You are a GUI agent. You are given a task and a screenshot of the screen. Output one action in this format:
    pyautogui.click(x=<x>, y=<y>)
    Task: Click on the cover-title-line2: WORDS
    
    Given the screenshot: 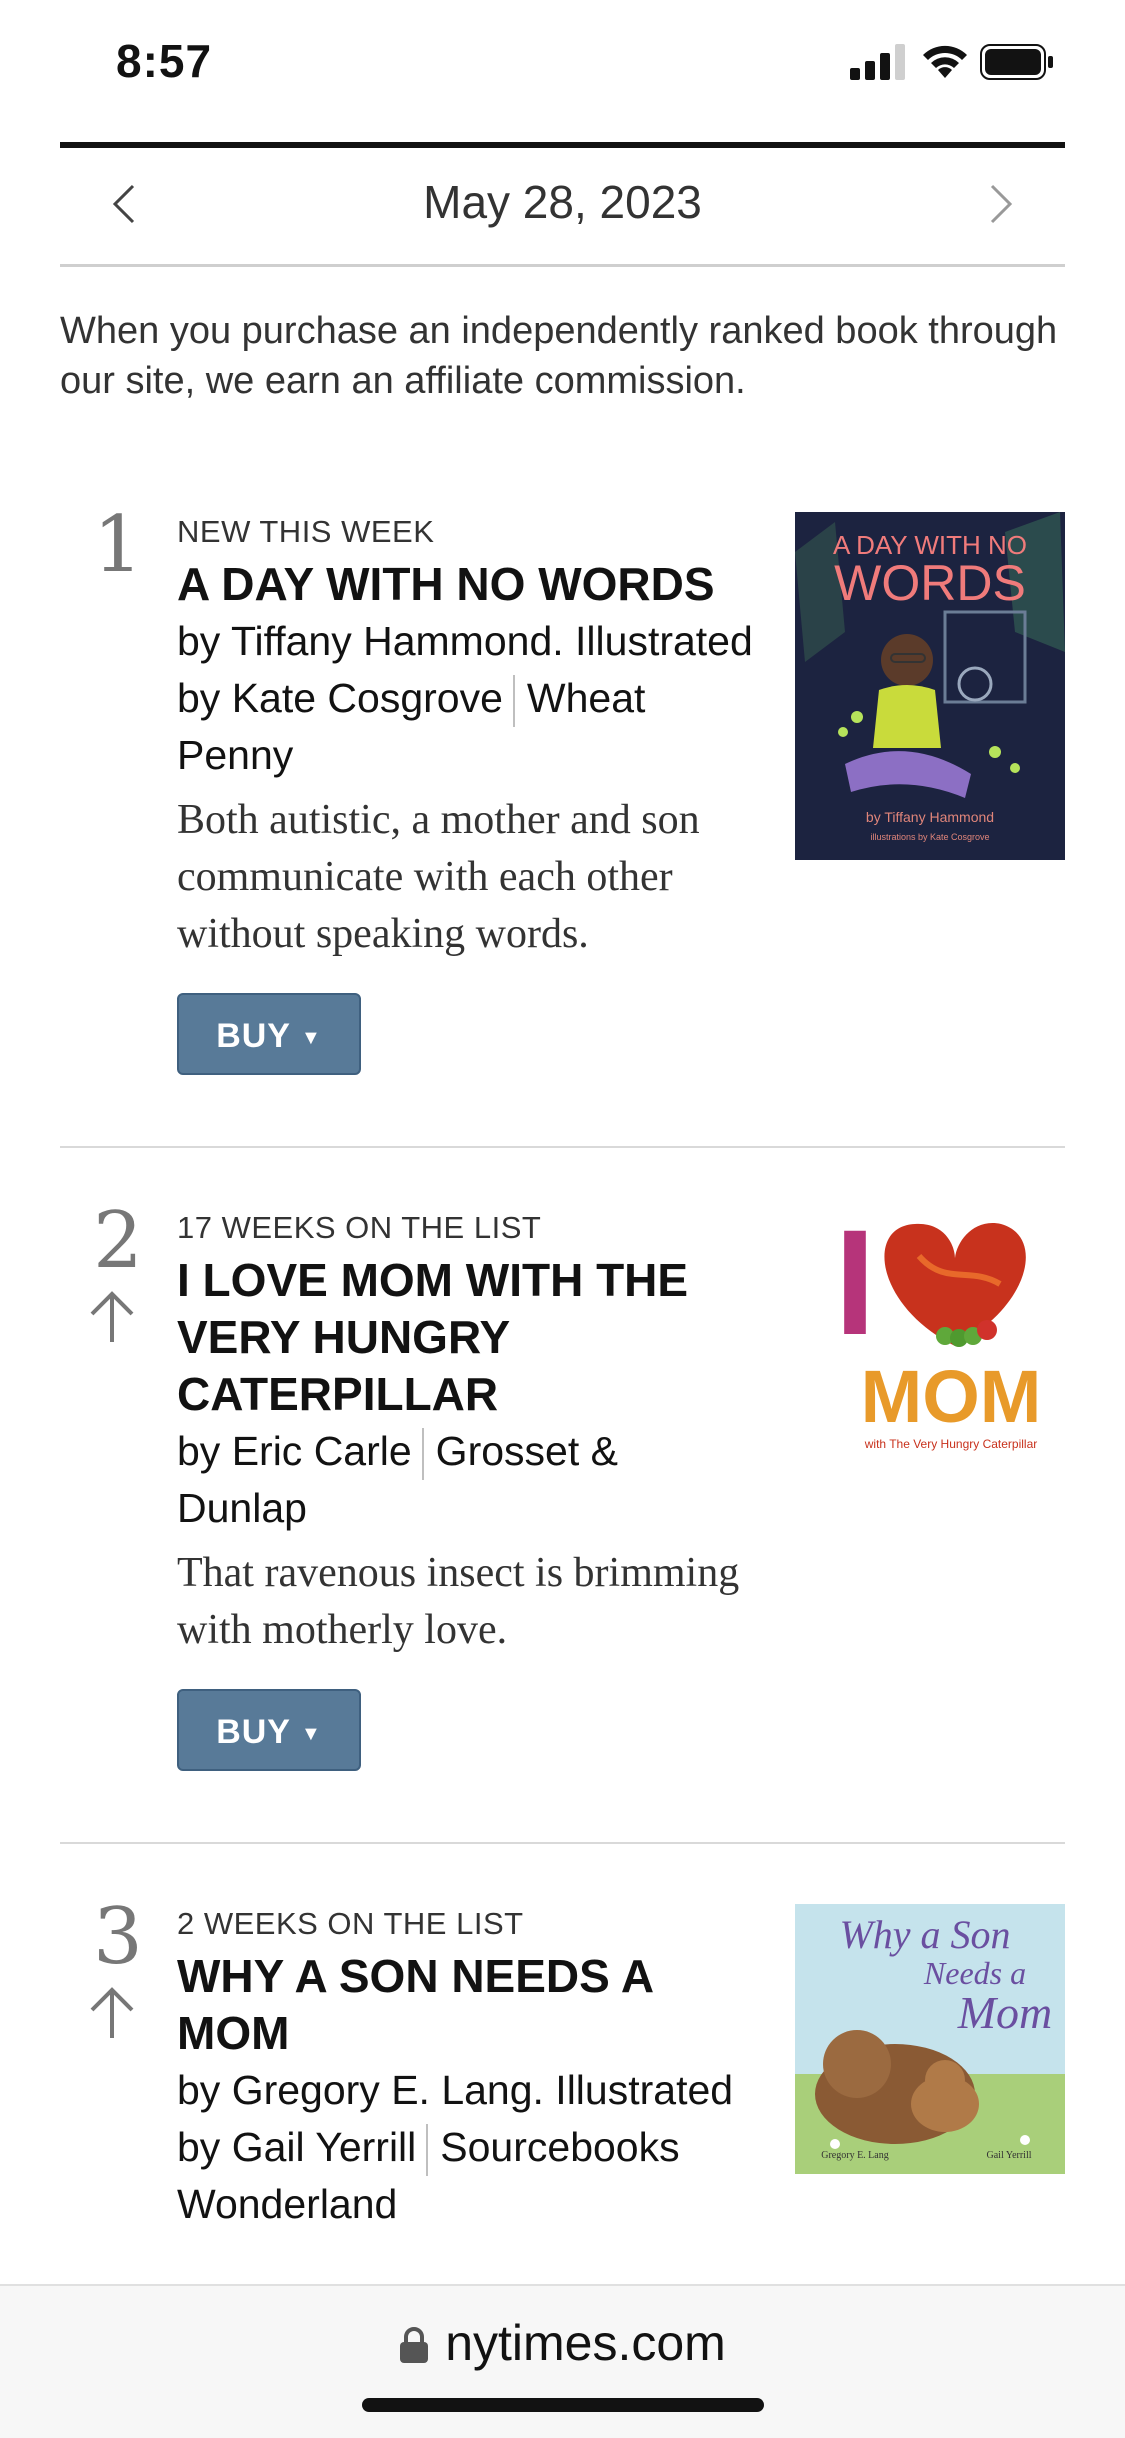 What is the action you would take?
    pyautogui.click(x=930, y=583)
    